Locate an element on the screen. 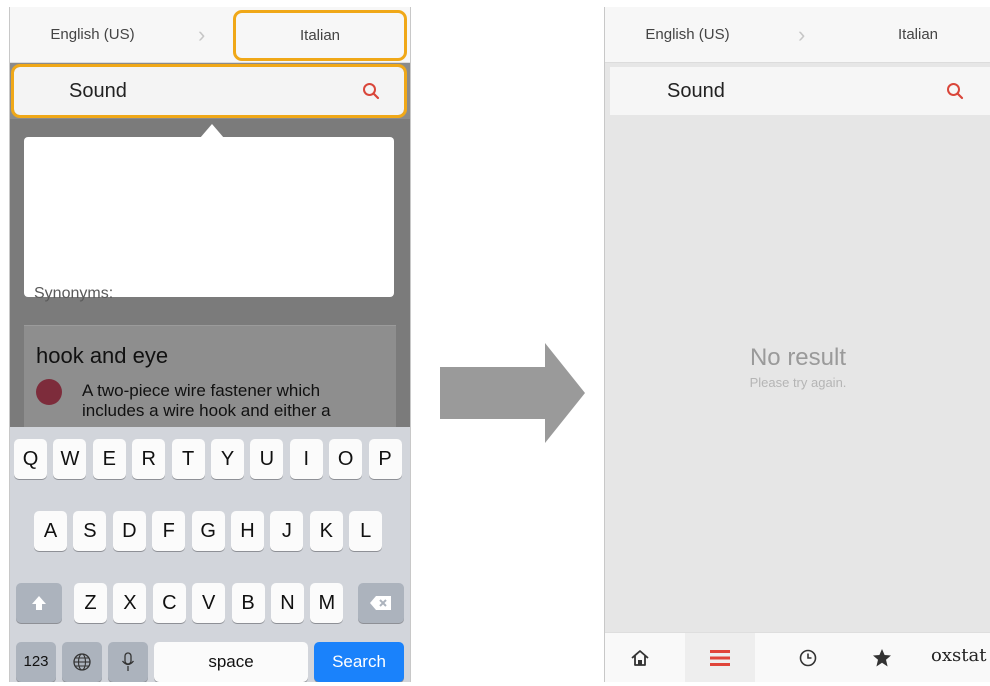 The width and height of the screenshot is (990, 686). transition-arrow-icon is located at coordinates (512, 393).